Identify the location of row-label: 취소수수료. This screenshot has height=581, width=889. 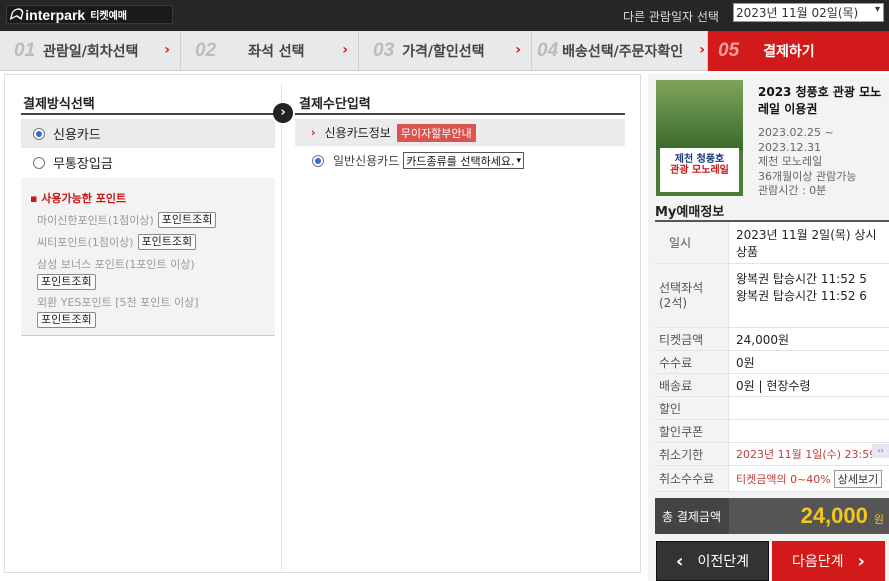
(692, 478).